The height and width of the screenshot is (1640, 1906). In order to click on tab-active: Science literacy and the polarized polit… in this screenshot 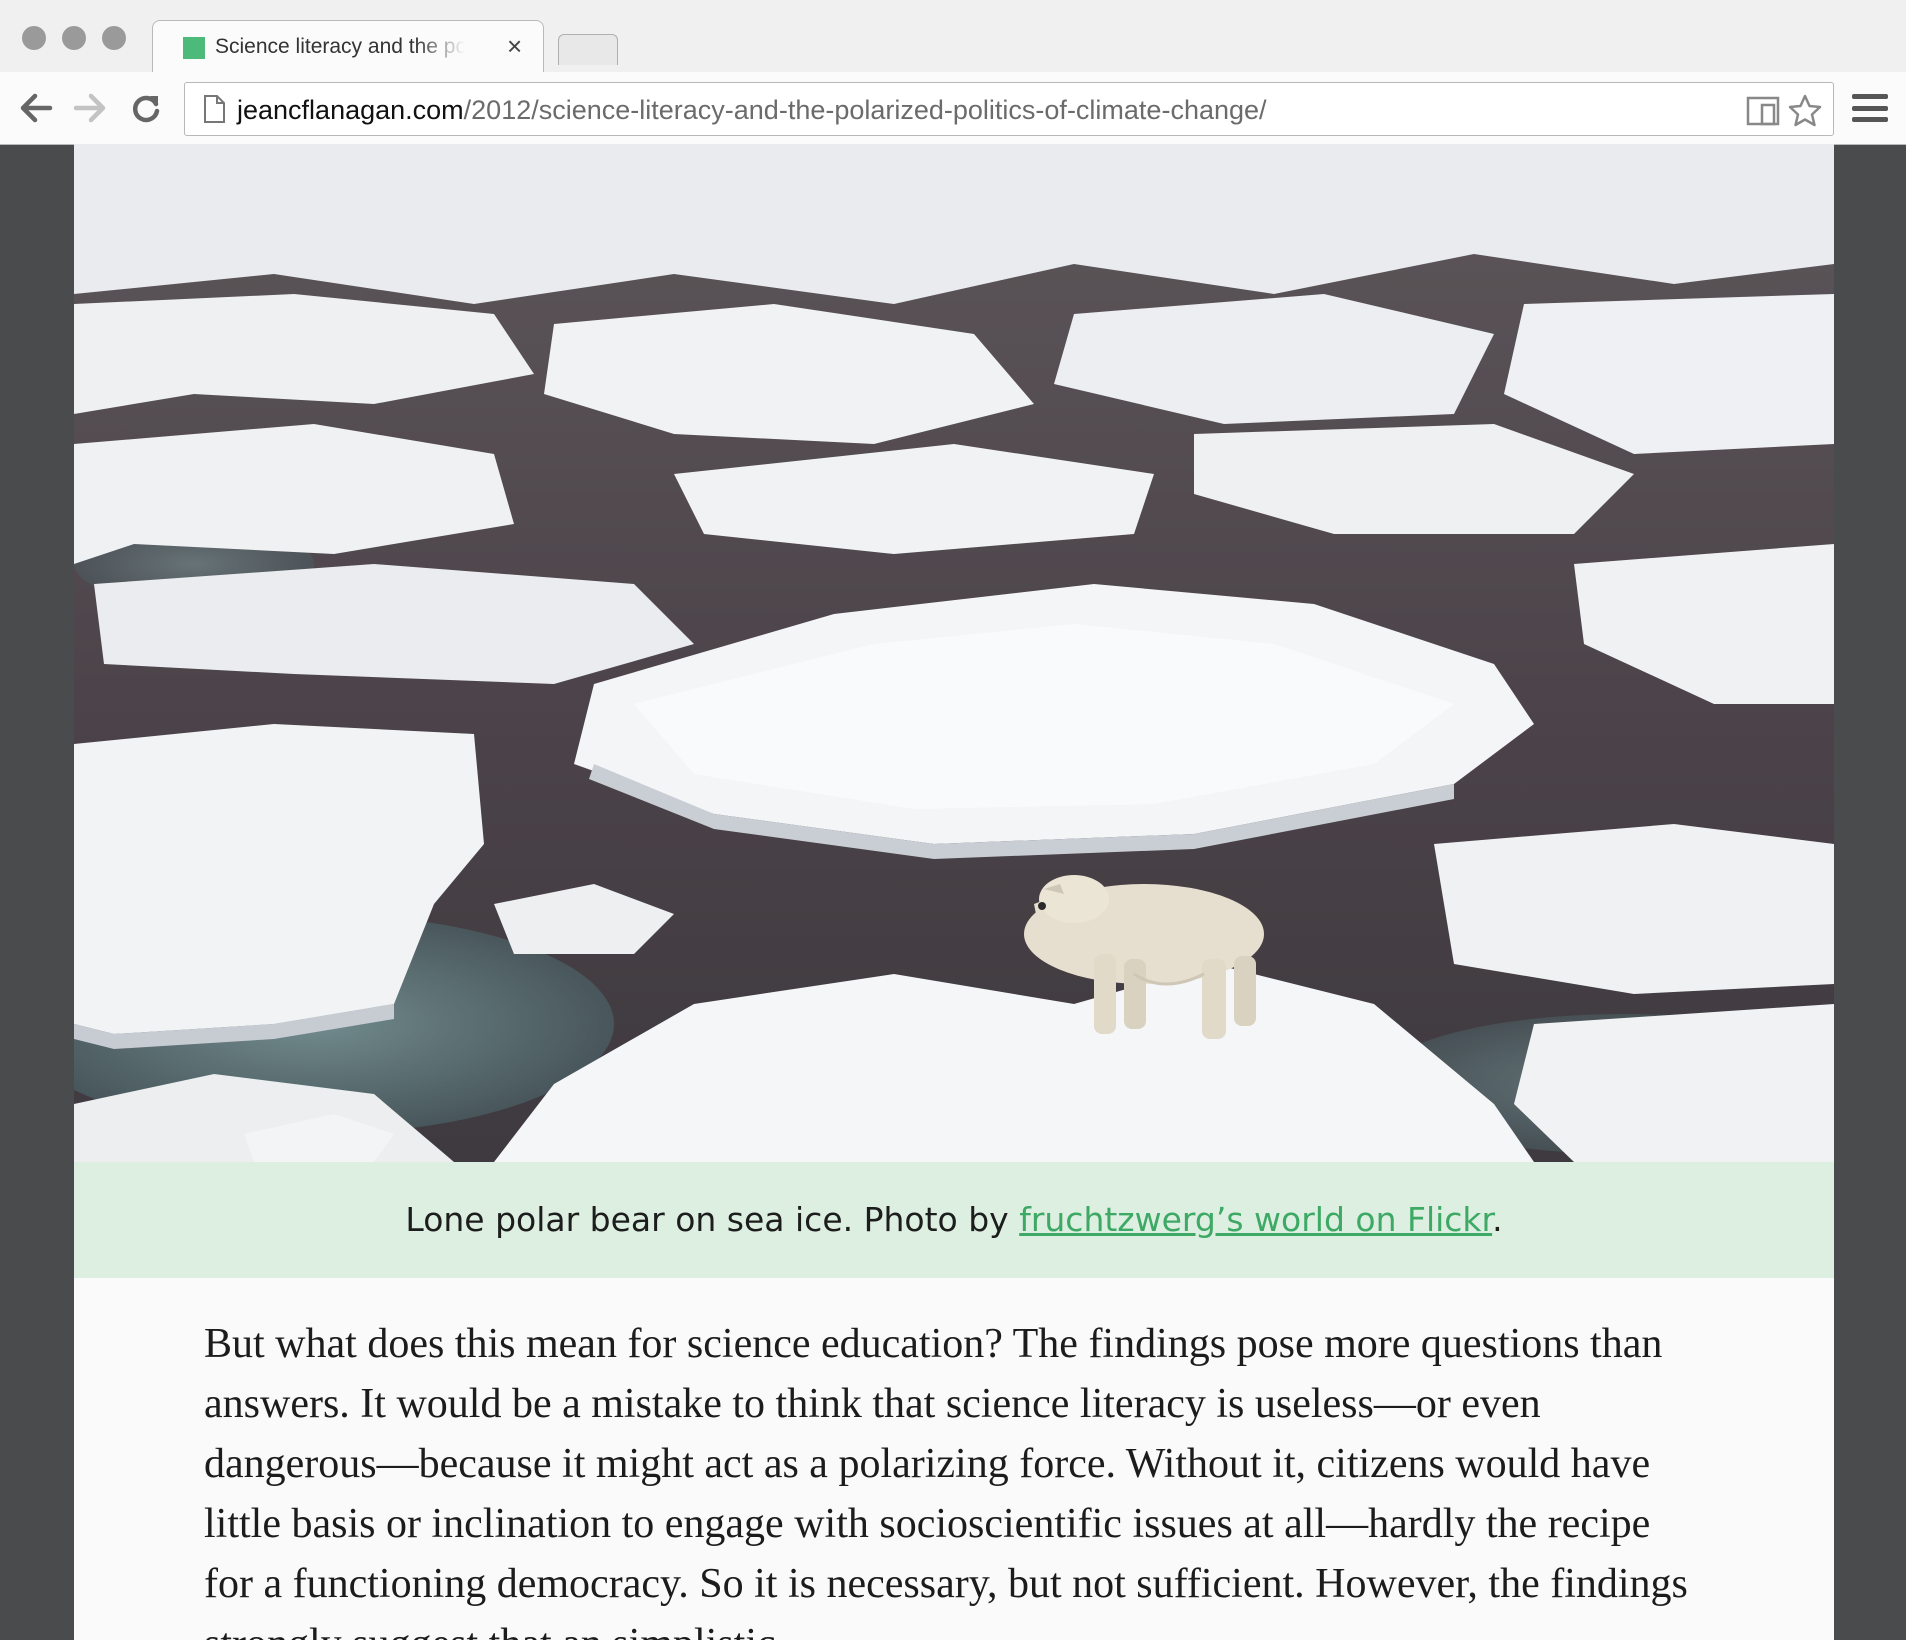, I will do `click(348, 46)`.